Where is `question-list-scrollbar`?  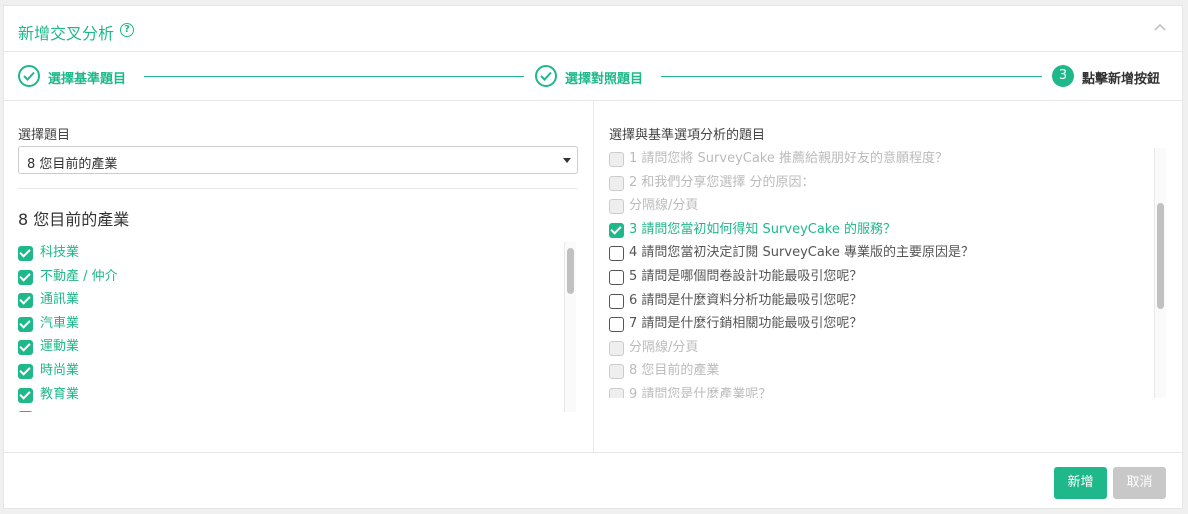
question-list-scrollbar is located at coordinates (1160, 273).